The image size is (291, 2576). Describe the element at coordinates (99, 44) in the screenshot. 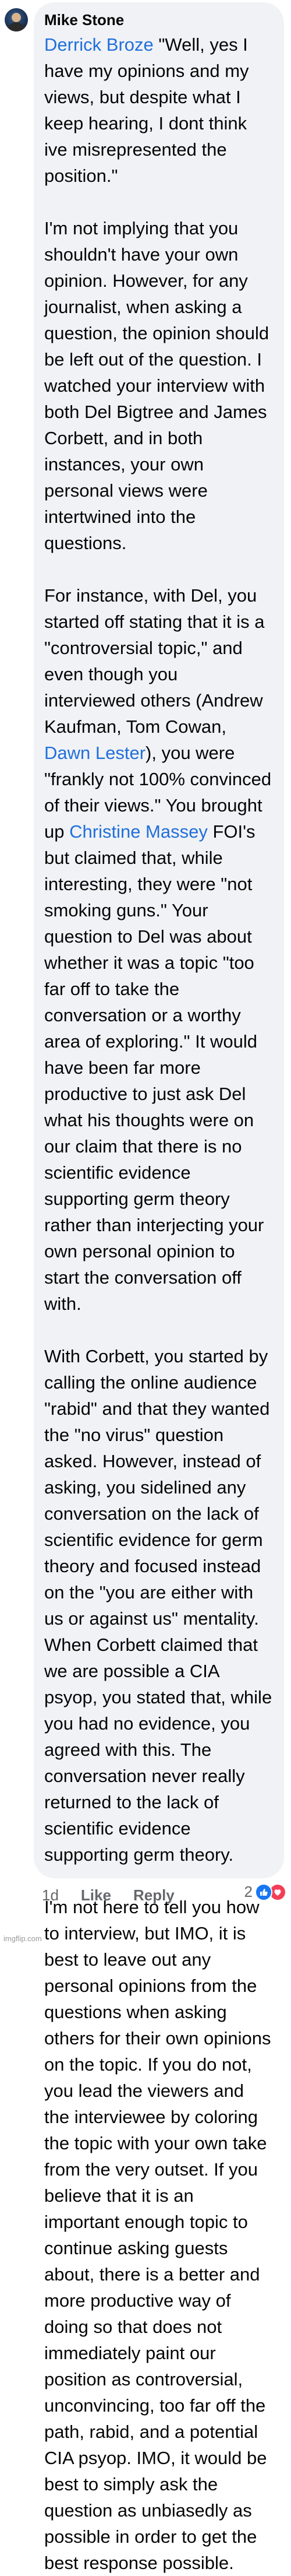

I see `mention-link: Derrick Broze` at that location.